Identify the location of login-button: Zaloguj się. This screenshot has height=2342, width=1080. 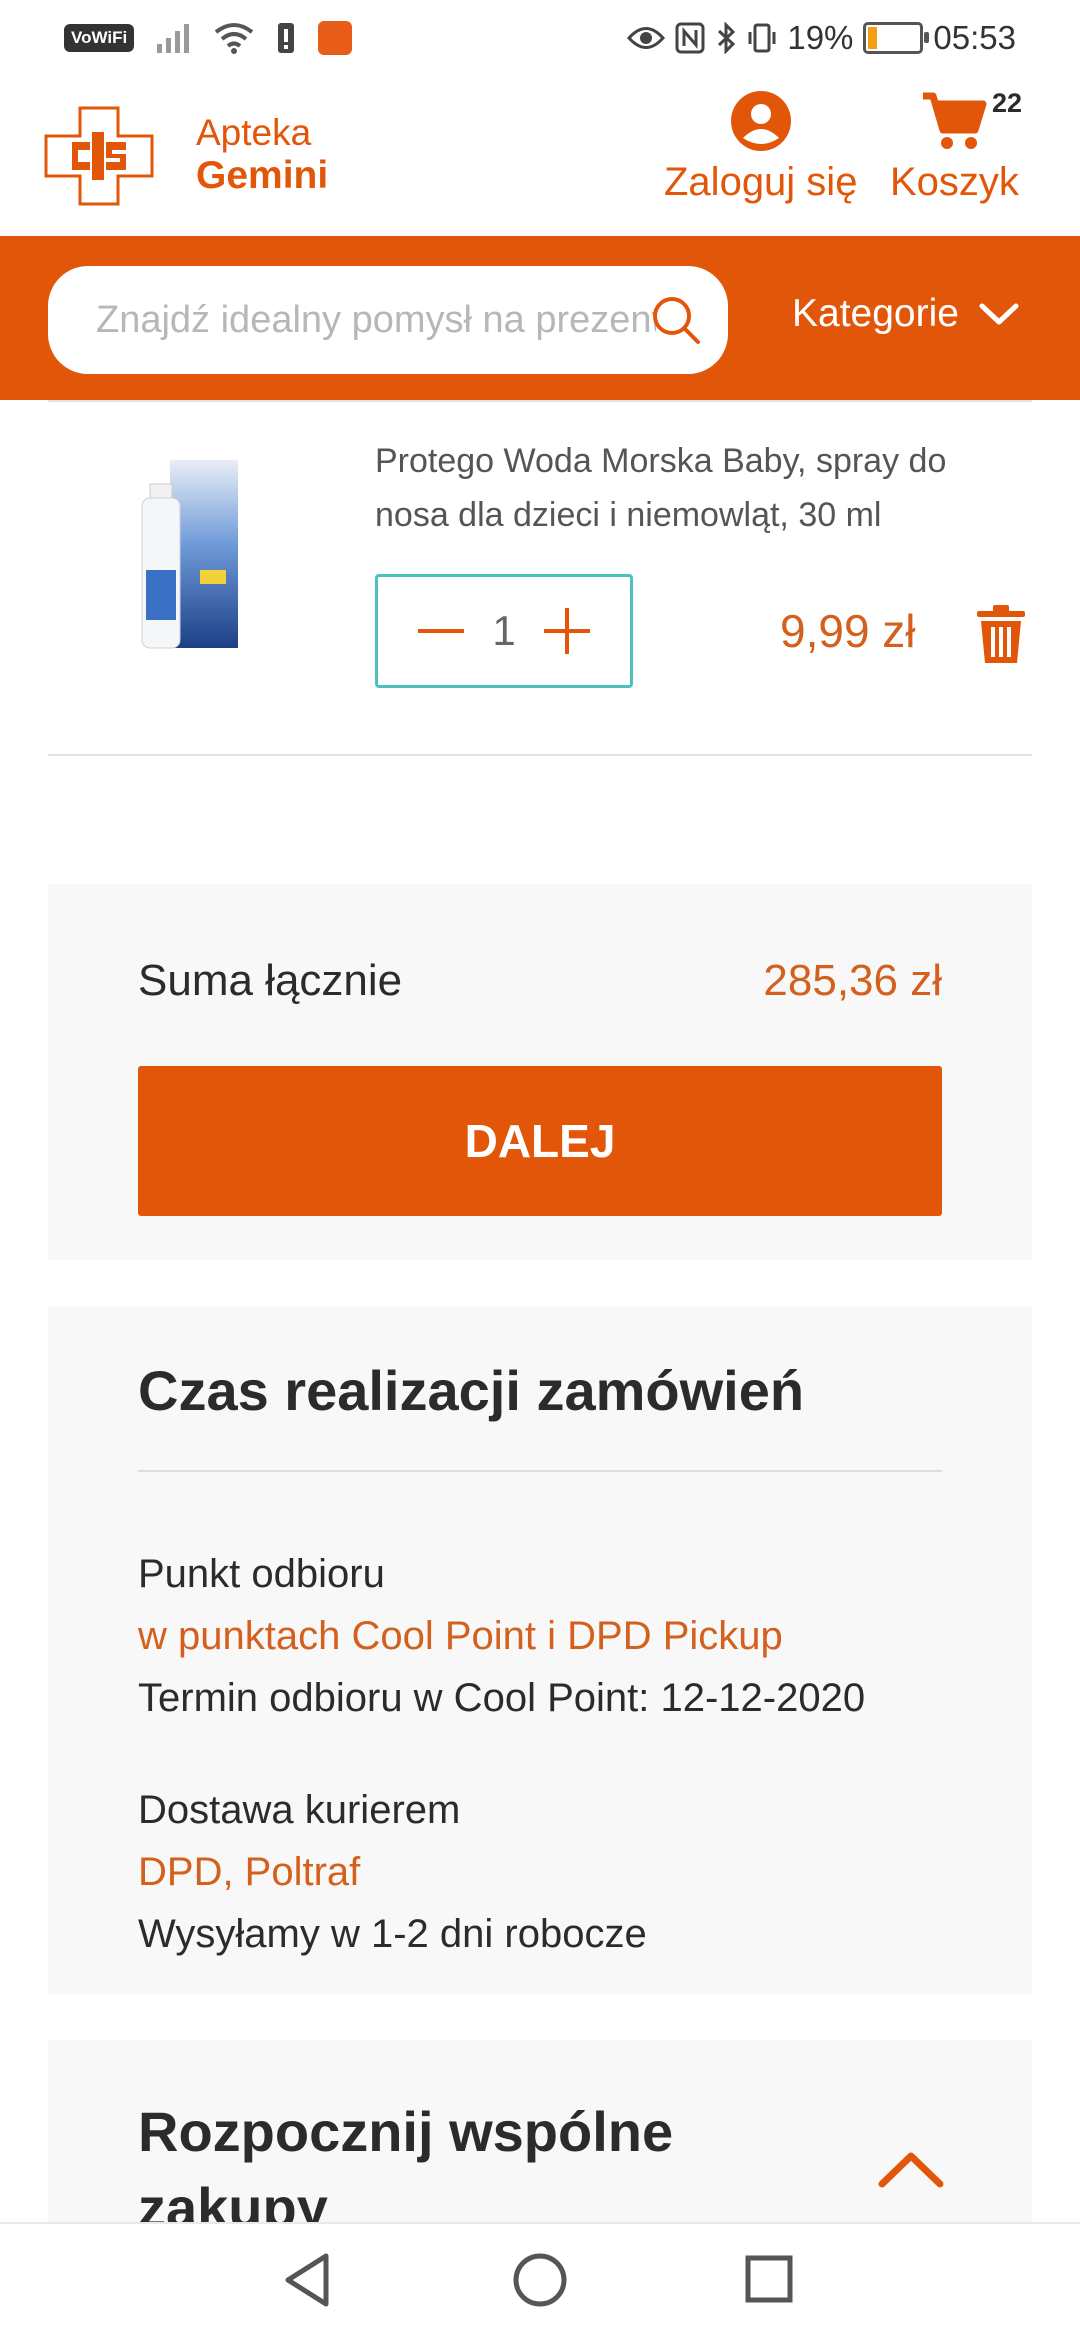
(760, 147).